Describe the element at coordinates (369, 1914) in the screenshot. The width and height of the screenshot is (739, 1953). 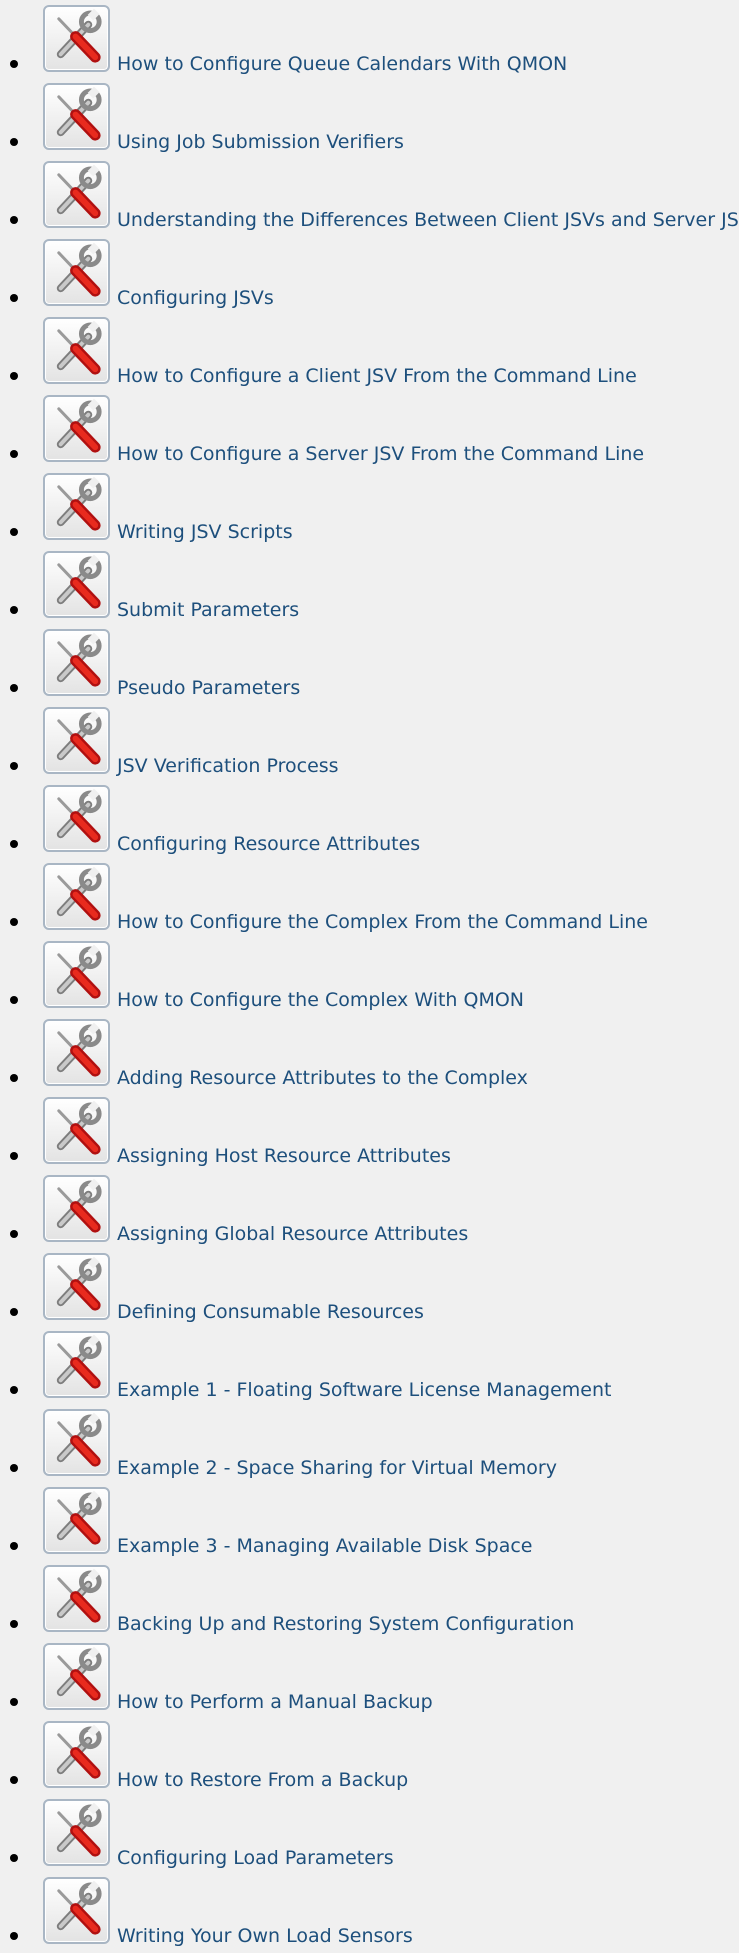
I see `list-item: Writing Your Own Load Sensors` at that location.